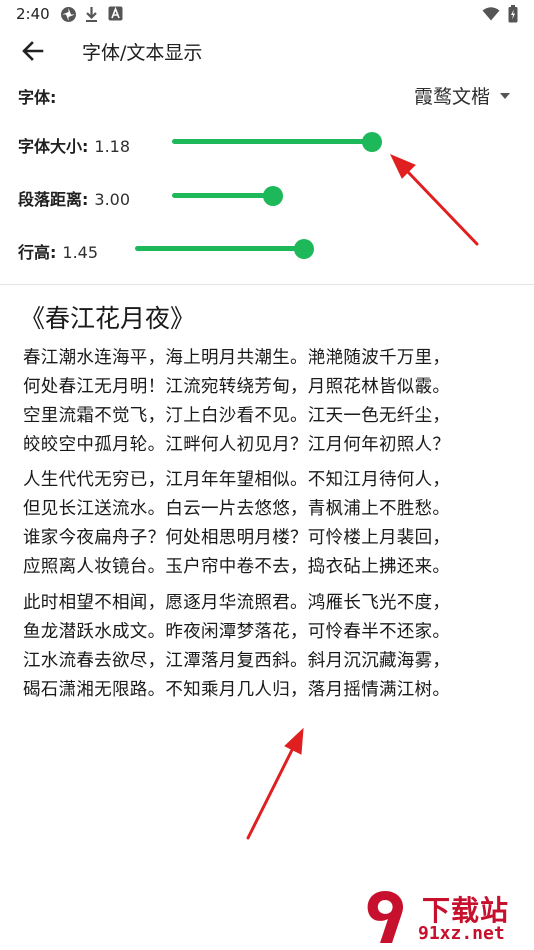 The width and height of the screenshot is (534, 950). What do you see at coordinates (267, 51) in the screenshot?
I see `app-bar: 字体/文本显示` at bounding box center [267, 51].